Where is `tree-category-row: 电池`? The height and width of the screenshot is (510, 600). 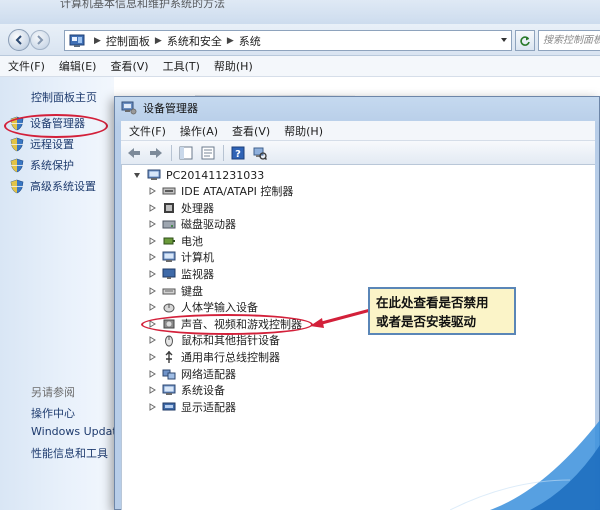
tree-category-row: 电池 is located at coordinates (175, 241).